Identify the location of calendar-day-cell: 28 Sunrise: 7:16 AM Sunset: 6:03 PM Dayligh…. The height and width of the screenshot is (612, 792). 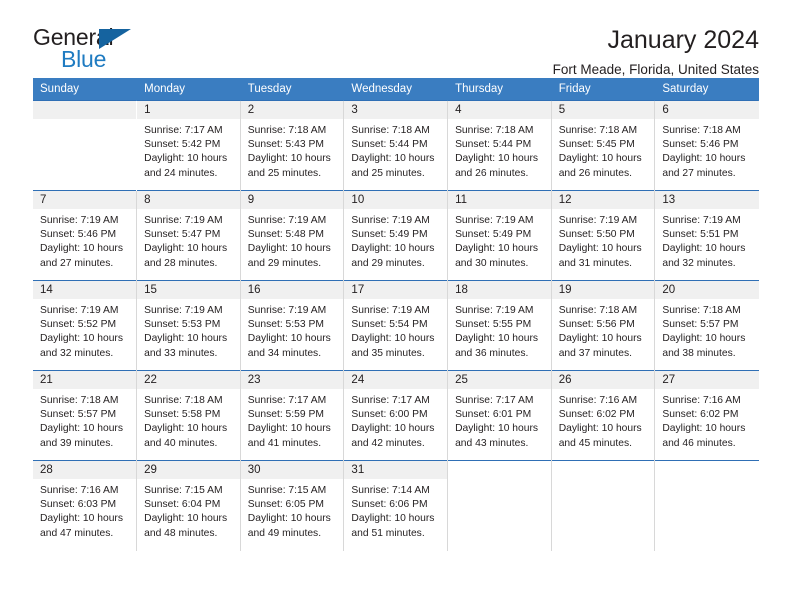
(85, 505).